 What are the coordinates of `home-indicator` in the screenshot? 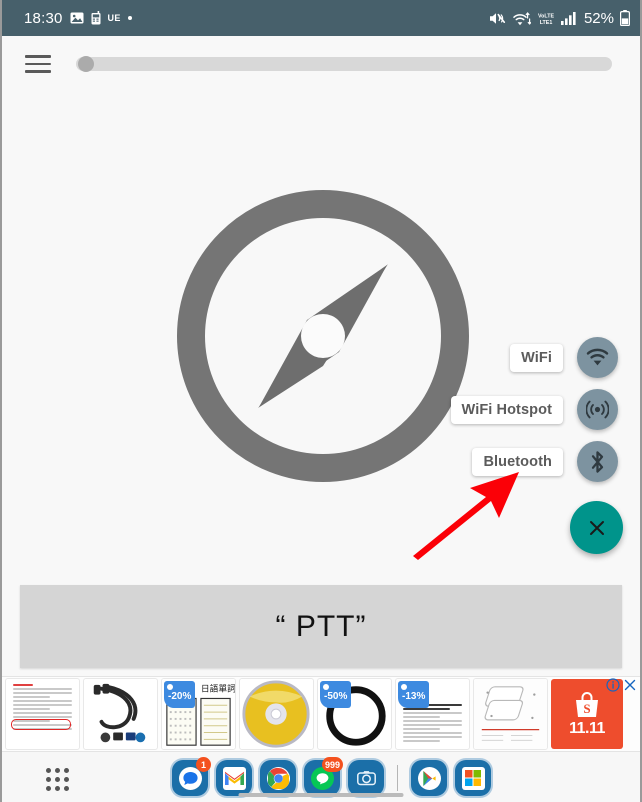 It's located at (321, 795).